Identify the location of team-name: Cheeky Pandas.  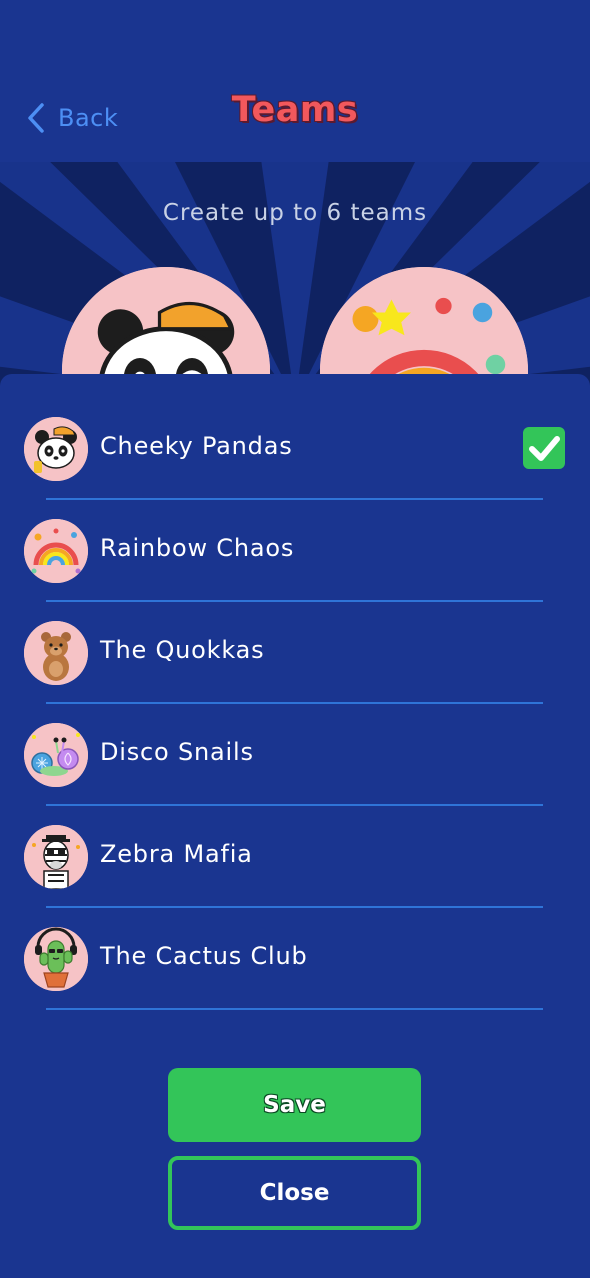
(196, 446).